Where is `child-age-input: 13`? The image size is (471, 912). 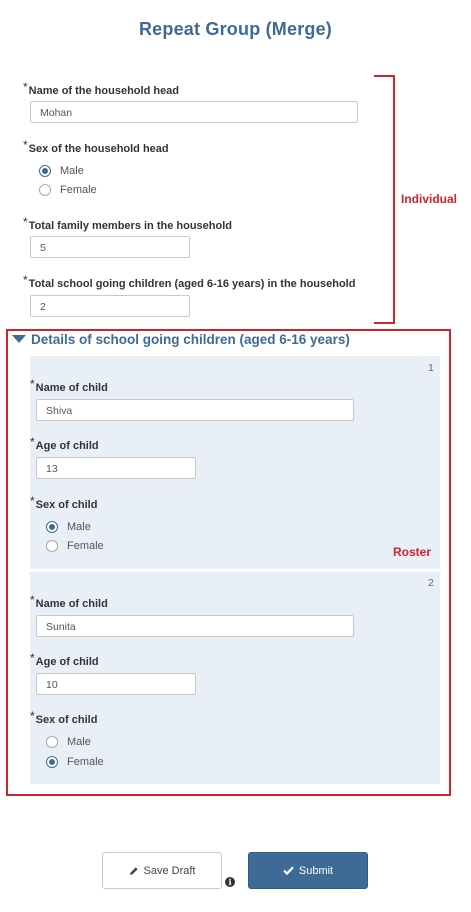
child-age-input: 13 is located at coordinates (116, 468).